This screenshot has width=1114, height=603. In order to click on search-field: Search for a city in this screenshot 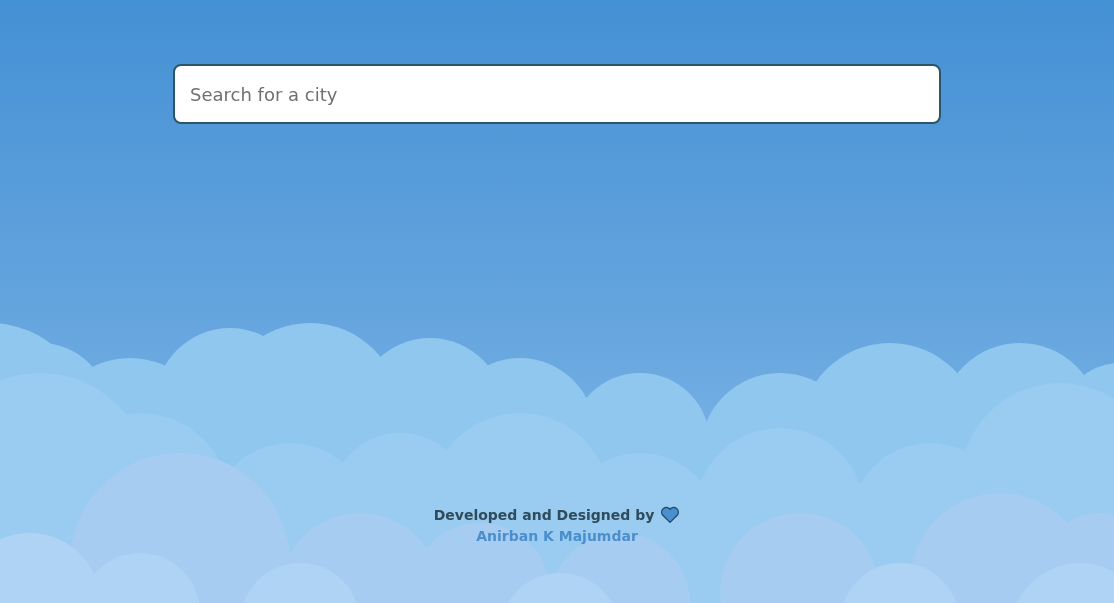, I will do `click(557, 94)`.